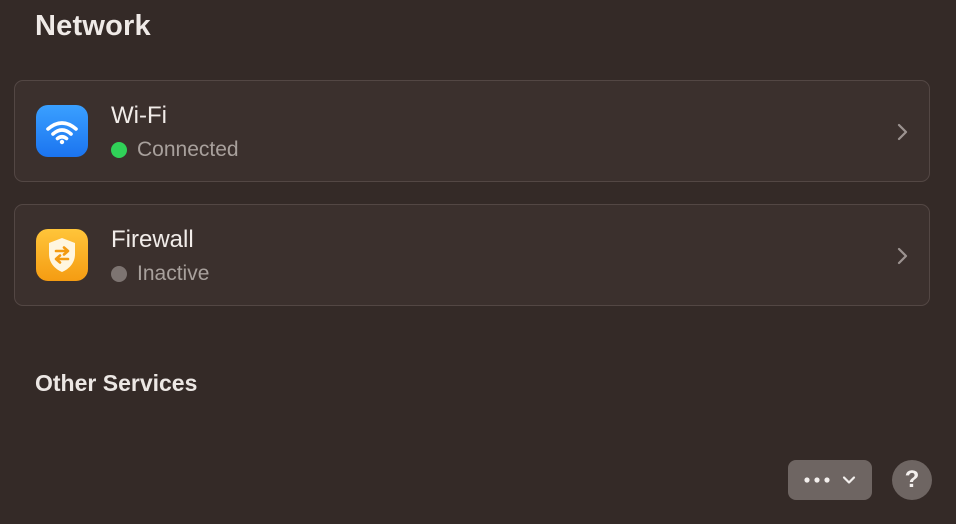 The width and height of the screenshot is (956, 524). I want to click on firewall-shield-icon, so click(62, 255).